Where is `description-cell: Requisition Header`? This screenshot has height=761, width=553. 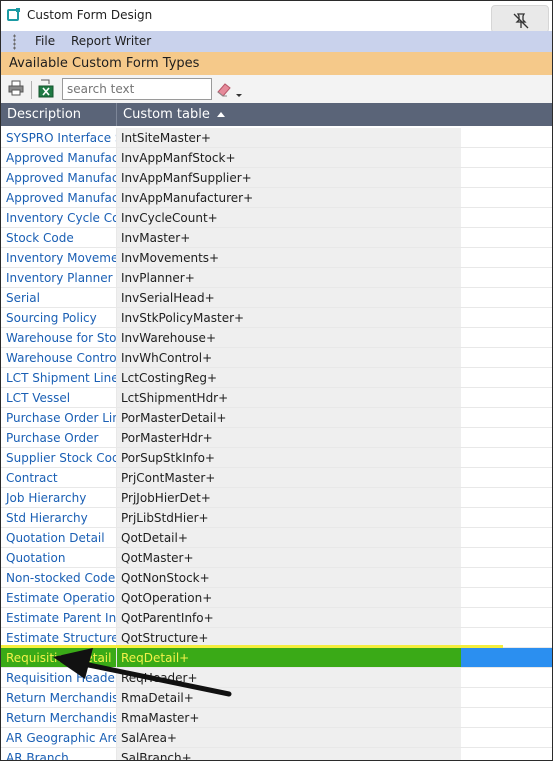 description-cell: Requisition Header is located at coordinates (59, 678).